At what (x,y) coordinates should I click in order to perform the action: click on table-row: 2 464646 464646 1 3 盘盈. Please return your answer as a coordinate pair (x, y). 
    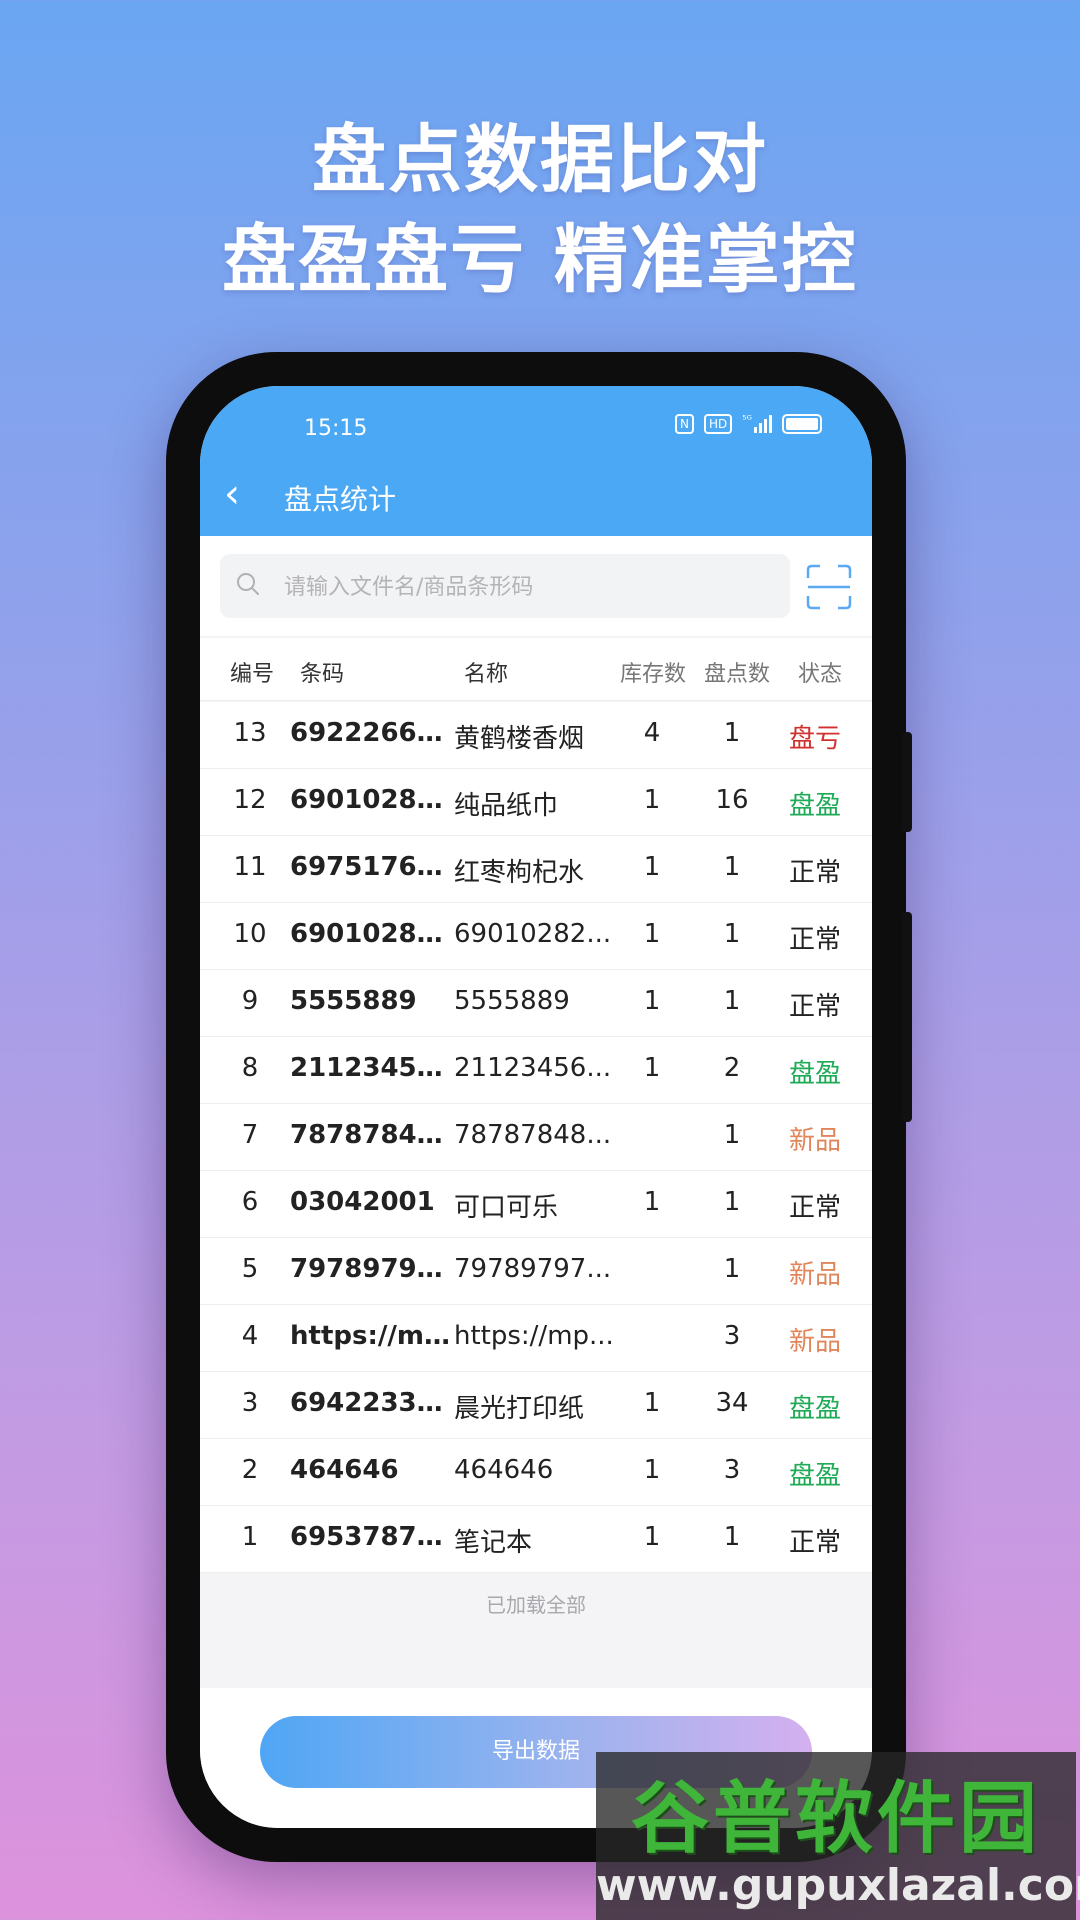
    Looking at the image, I should click on (536, 1472).